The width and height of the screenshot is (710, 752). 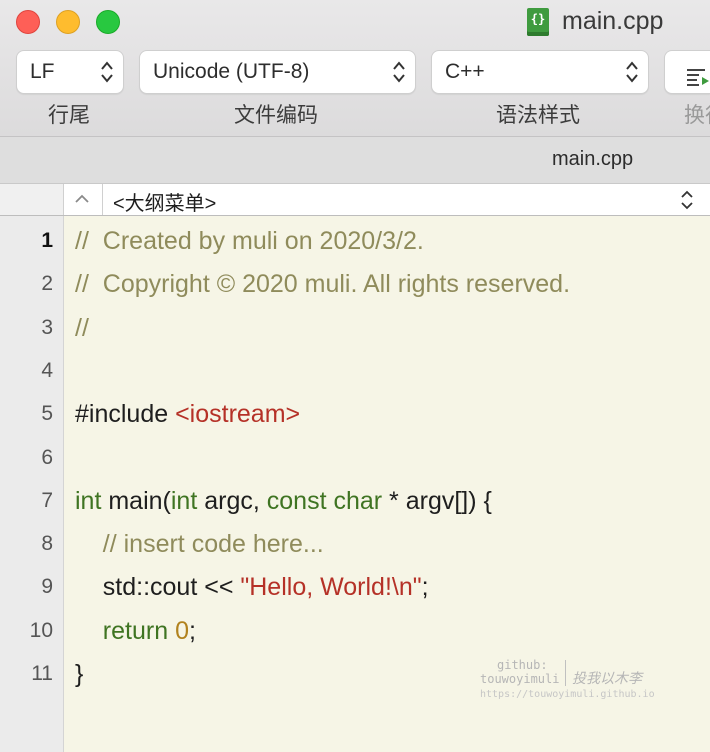 I want to click on code-token-comment: // Created by muli on 2020/3/2., so click(x=249, y=241).